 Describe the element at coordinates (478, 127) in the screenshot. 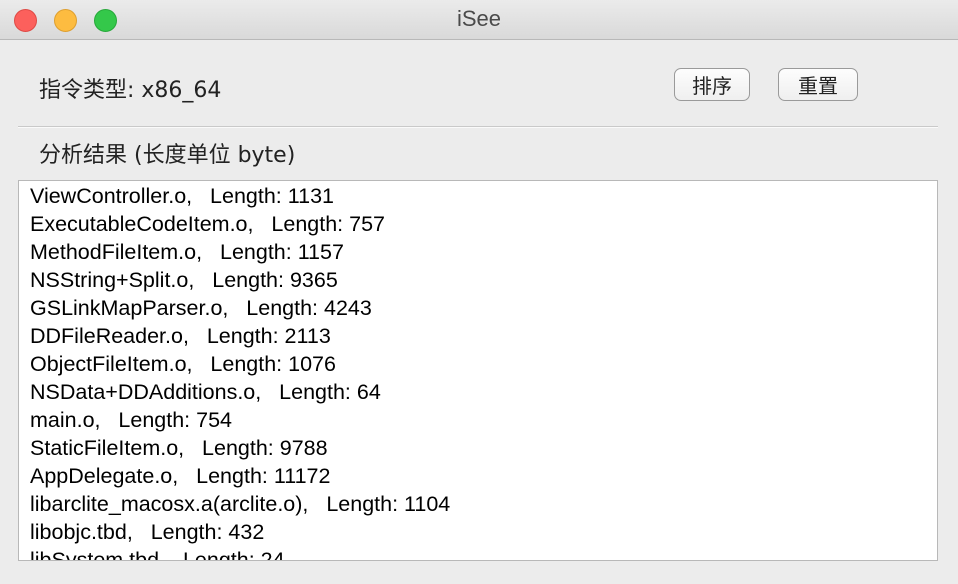

I see `separator` at that location.